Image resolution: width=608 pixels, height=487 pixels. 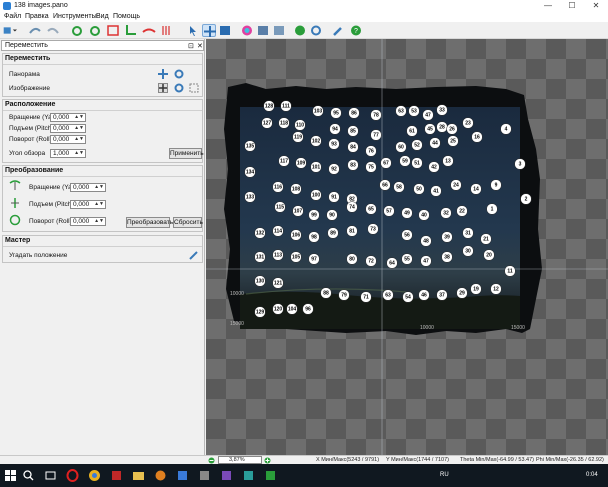 What do you see at coordinates (446, 213) in the screenshot?
I see `control-point: 32` at bounding box center [446, 213].